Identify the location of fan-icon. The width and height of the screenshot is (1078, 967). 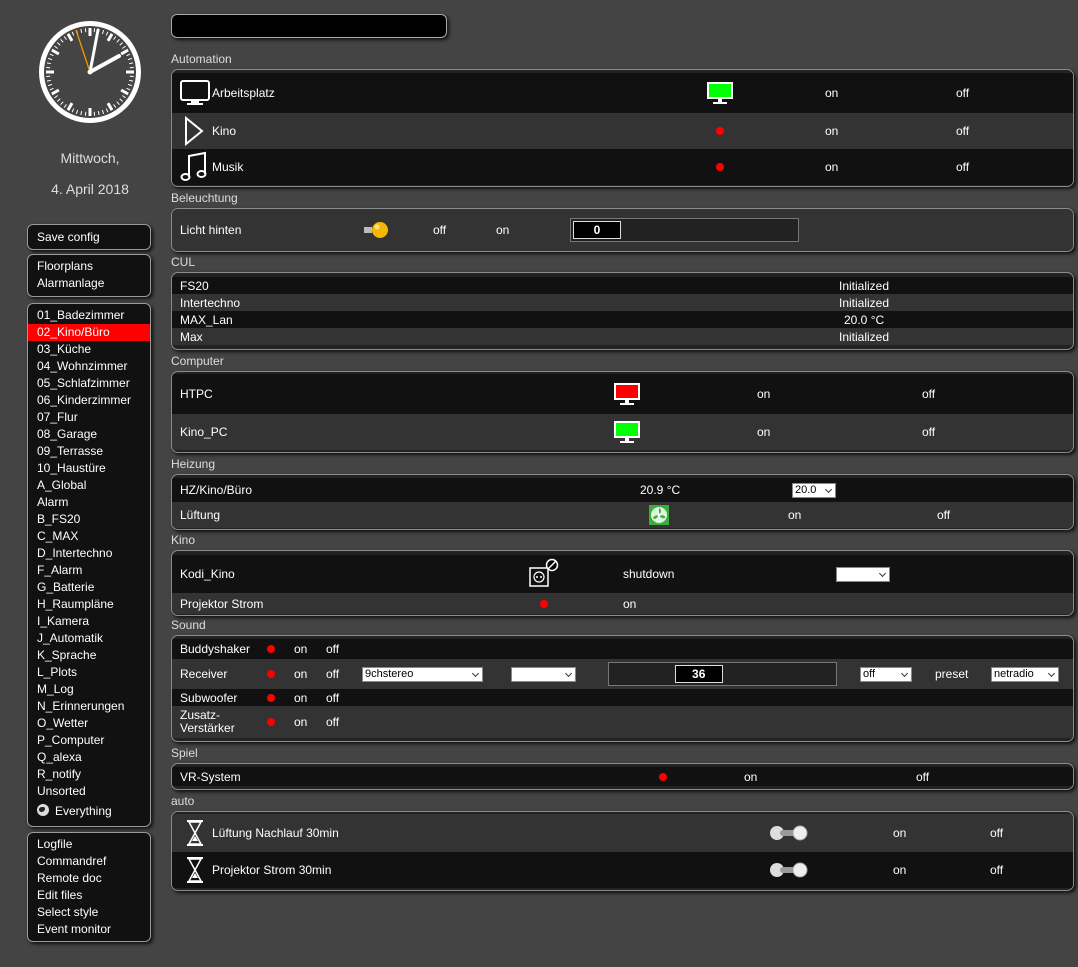
(659, 515).